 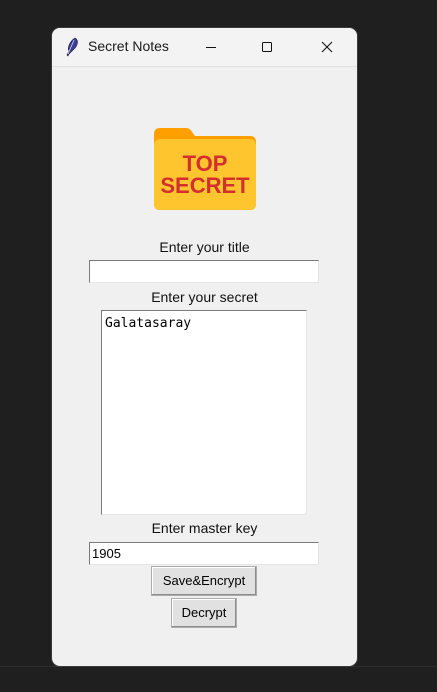 I want to click on window-title: Secret Notes, so click(x=128, y=46).